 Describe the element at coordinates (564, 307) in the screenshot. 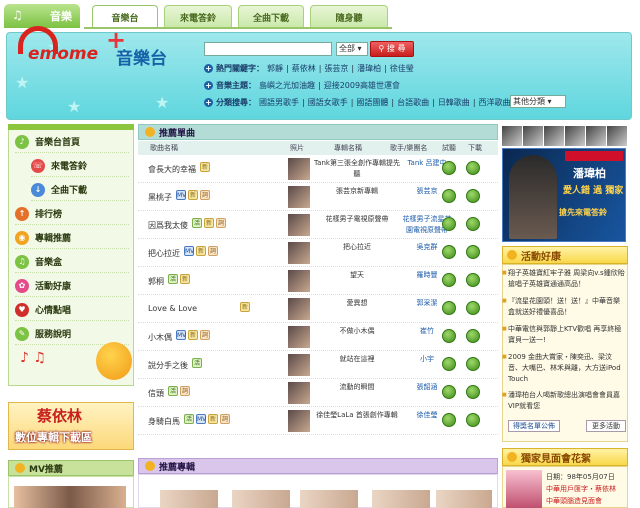

I see `activity-link: 『流星花園頭！送！送！』中華音樂盒就送好禮優喜品！` at that location.